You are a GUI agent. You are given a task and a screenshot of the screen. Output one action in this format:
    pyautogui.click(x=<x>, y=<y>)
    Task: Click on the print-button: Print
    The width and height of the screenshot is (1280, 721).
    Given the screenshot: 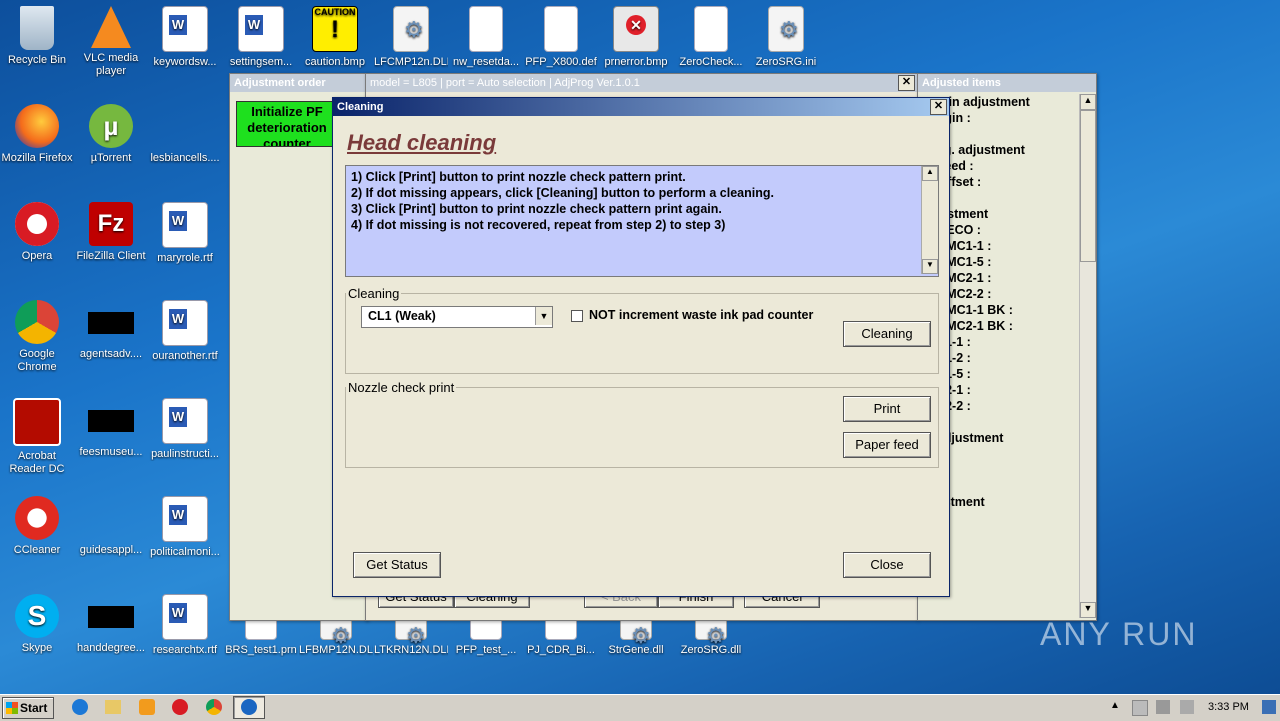 What is the action you would take?
    pyautogui.click(x=887, y=409)
    